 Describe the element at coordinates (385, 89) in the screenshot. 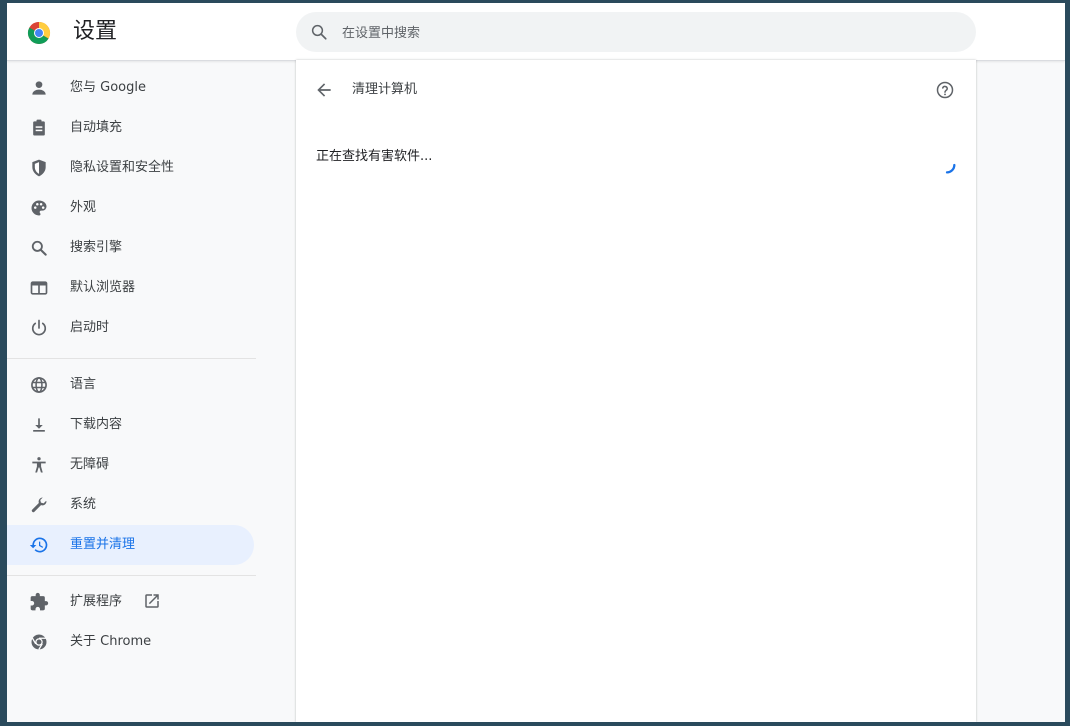

I see `subpage-title: 清理计算机` at that location.